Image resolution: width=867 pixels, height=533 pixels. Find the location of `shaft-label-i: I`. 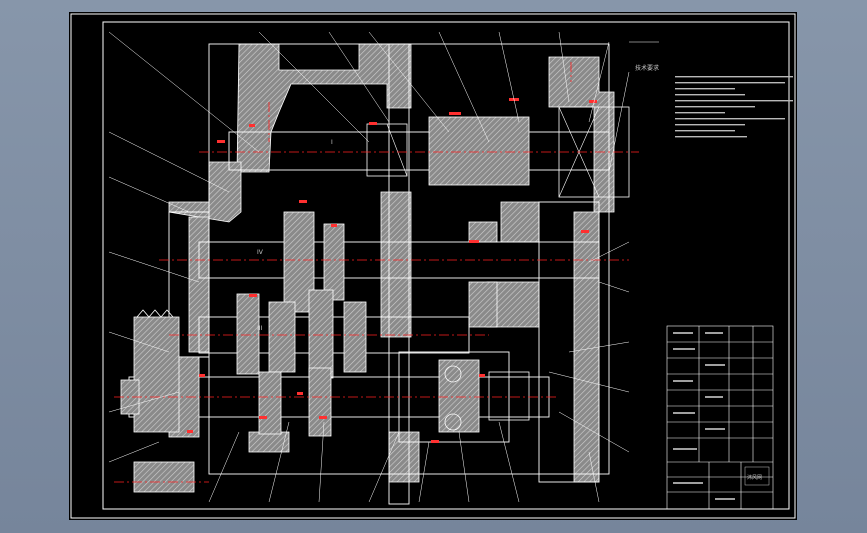

shaft-label-i: I is located at coordinates (332, 142).